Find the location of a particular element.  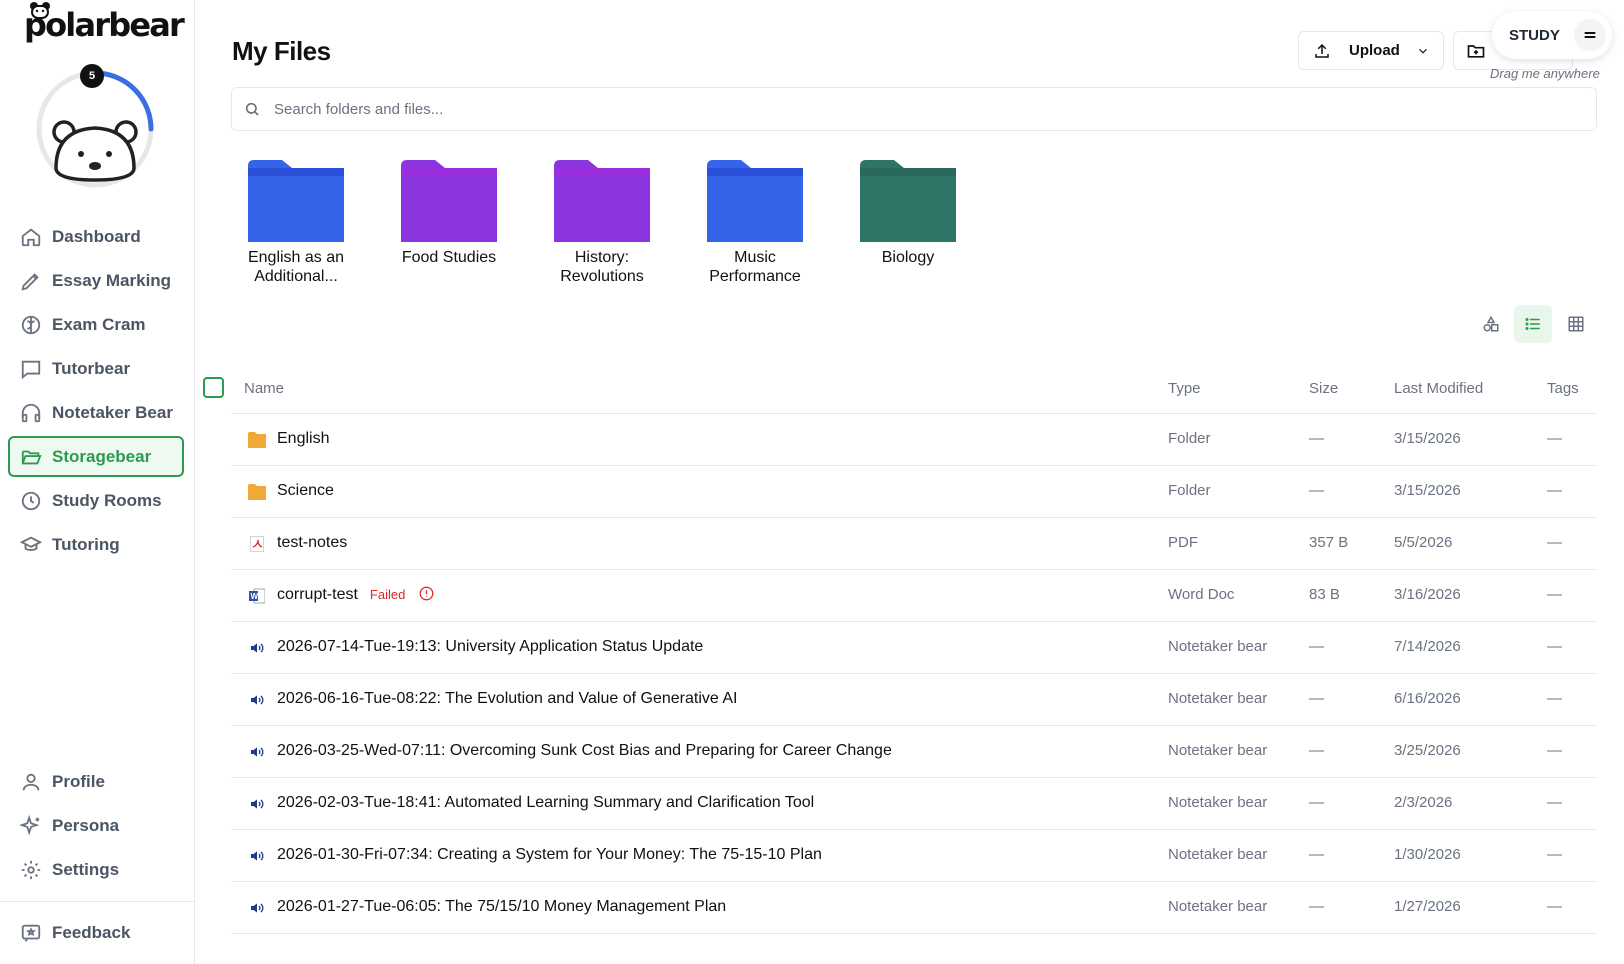

folder-label: Biology is located at coordinates (908, 257).